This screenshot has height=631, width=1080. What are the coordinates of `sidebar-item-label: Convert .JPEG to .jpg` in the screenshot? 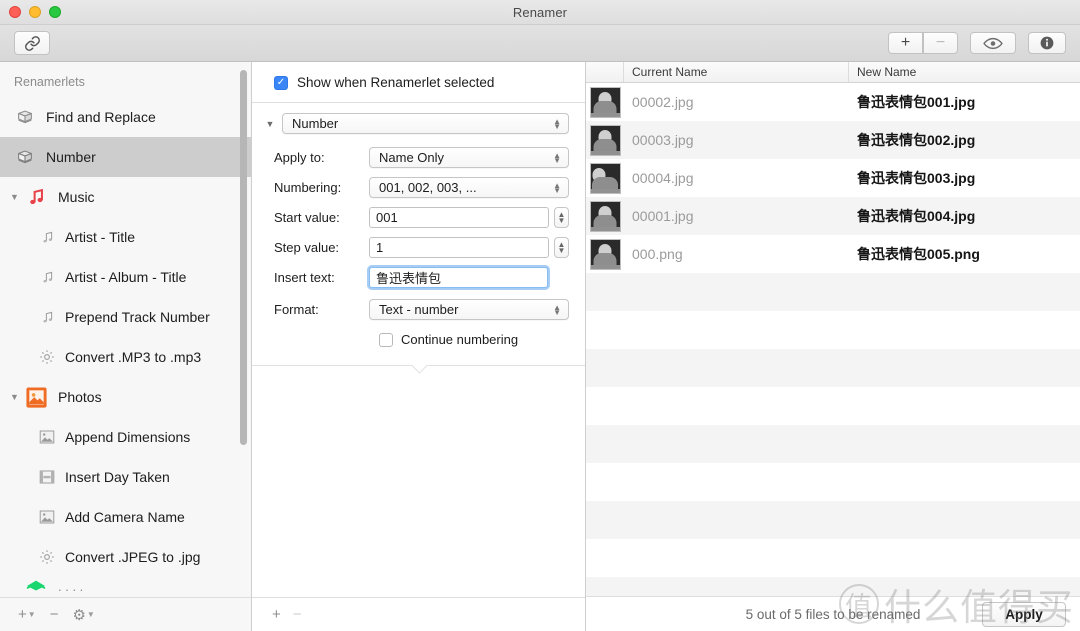 It's located at (133, 557).